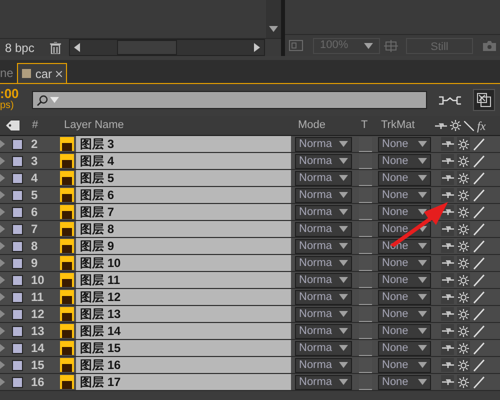 The height and width of the screenshot is (400, 500). I want to click on graph-connect-icon, so click(450, 100).